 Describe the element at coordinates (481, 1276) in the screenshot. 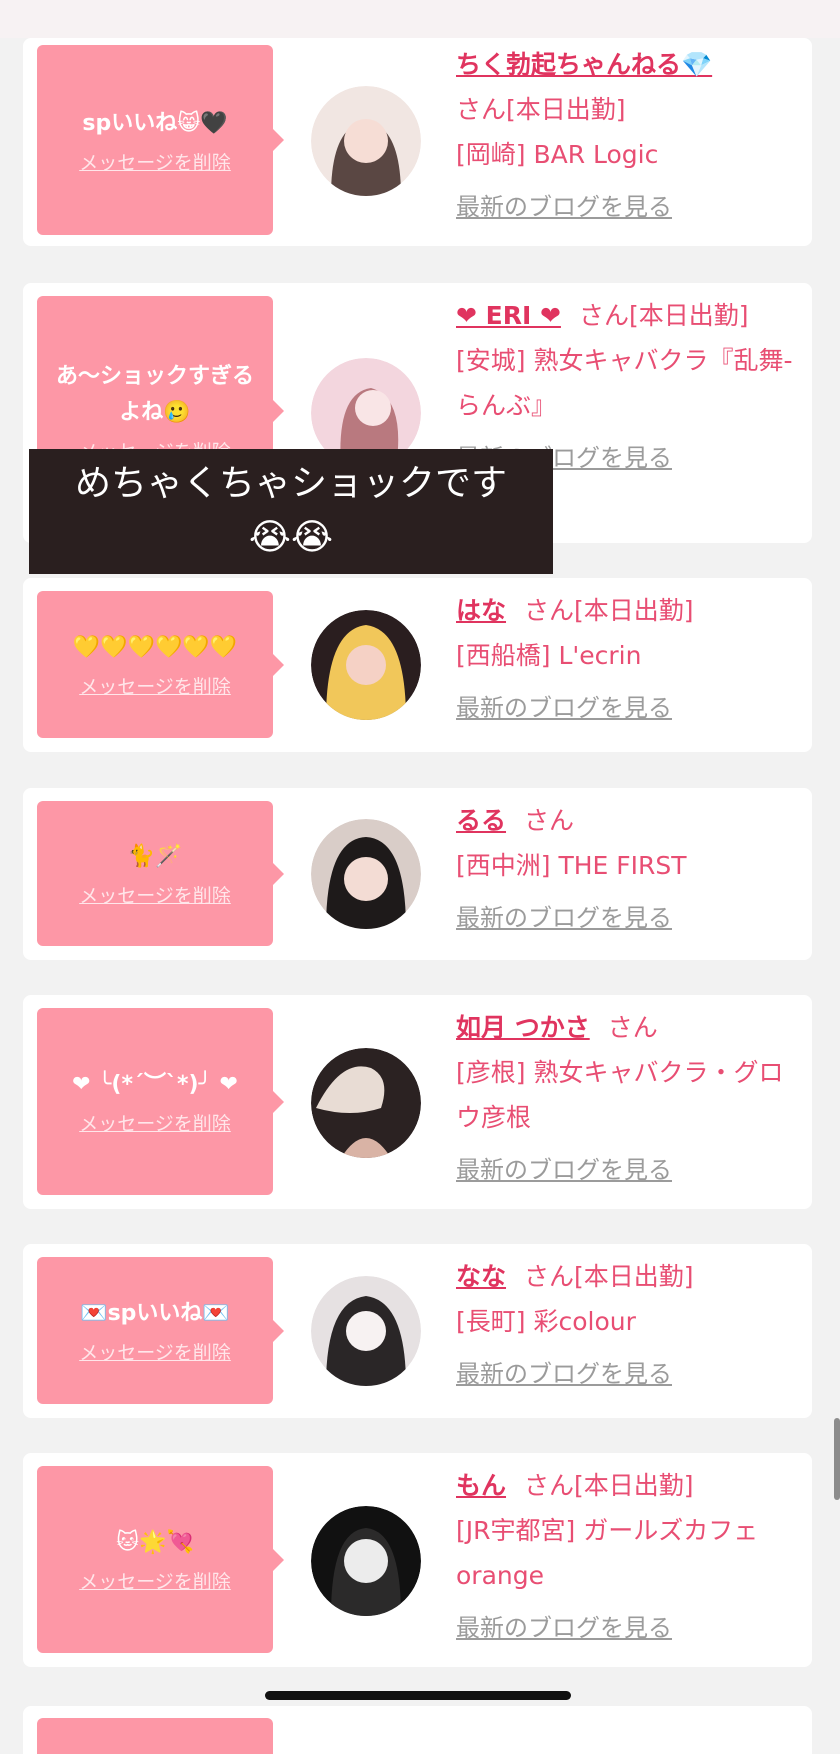

I see `cast-name-link: なな` at that location.